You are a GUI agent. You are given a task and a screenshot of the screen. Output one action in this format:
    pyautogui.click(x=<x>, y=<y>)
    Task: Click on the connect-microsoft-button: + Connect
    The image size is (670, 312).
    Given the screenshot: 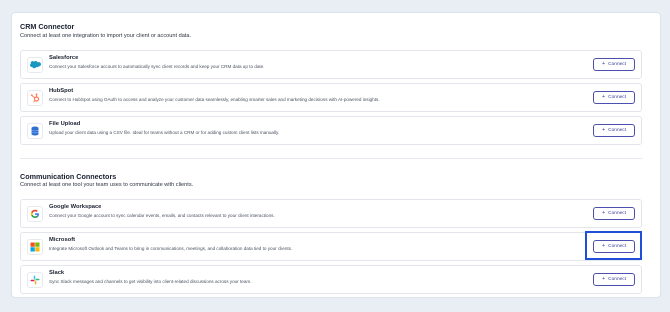 What is the action you would take?
    pyautogui.click(x=614, y=246)
    